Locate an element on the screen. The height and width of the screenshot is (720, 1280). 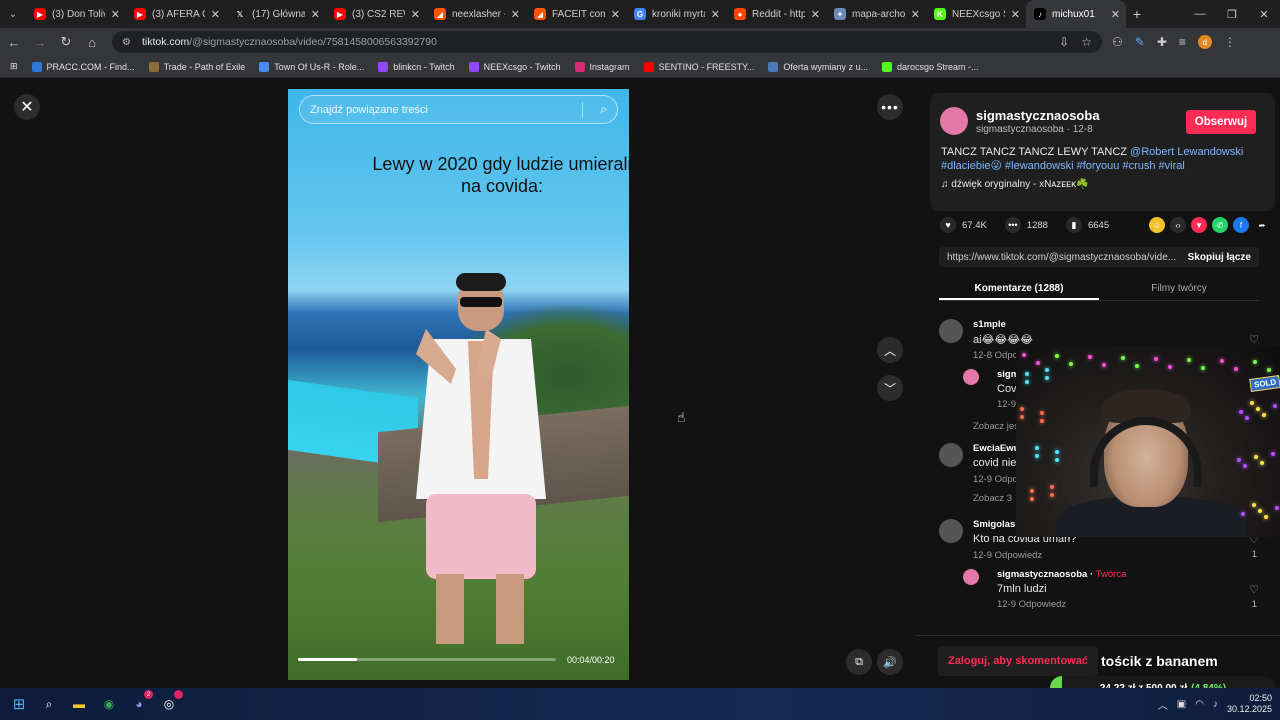
next-video-button: ﹀ is located at coordinates (890, 388).